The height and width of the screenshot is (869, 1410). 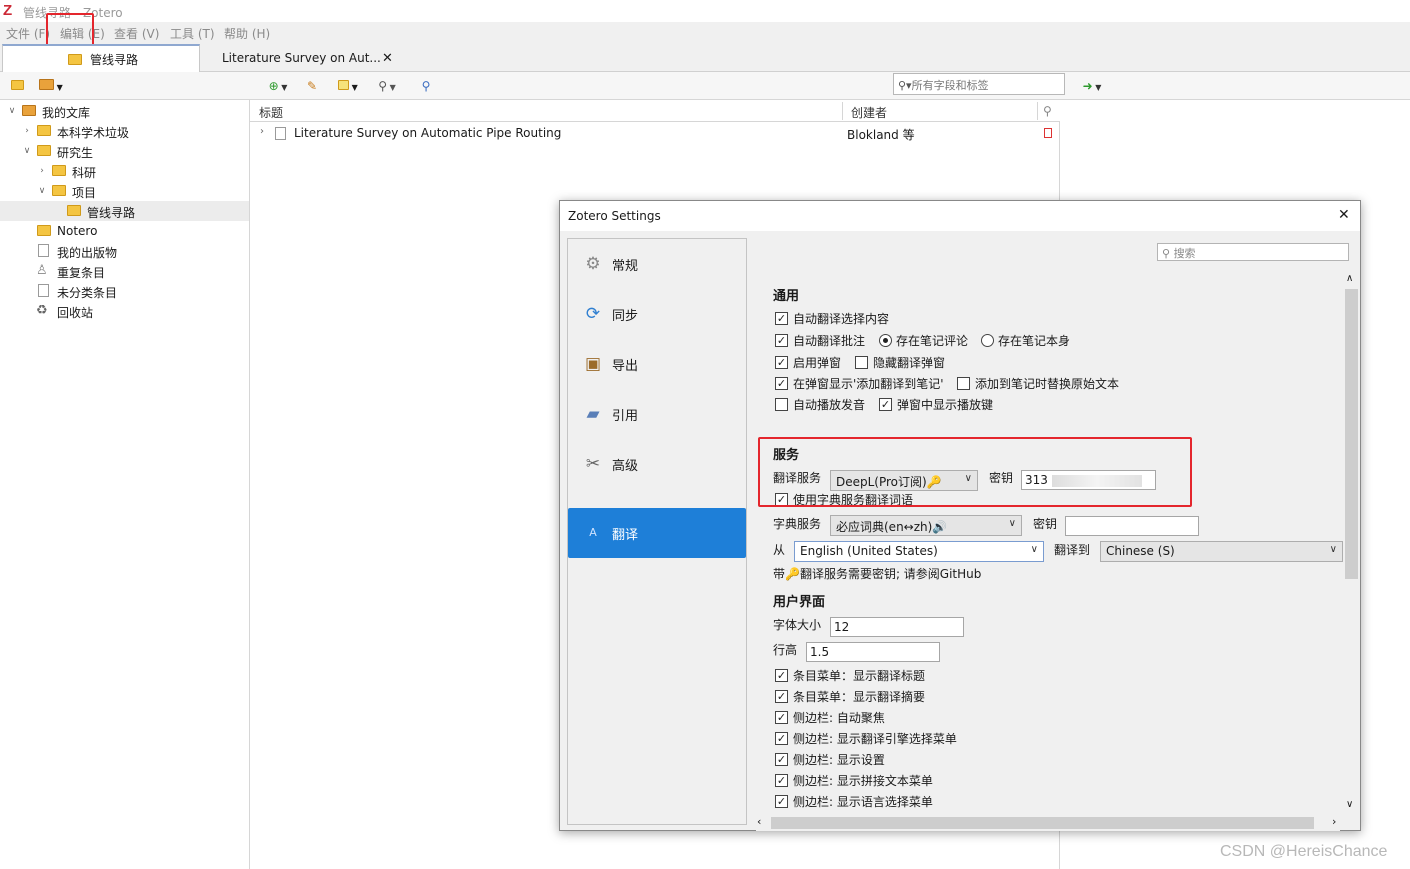 I want to click on collection-item: › 科研, so click(x=124, y=171).